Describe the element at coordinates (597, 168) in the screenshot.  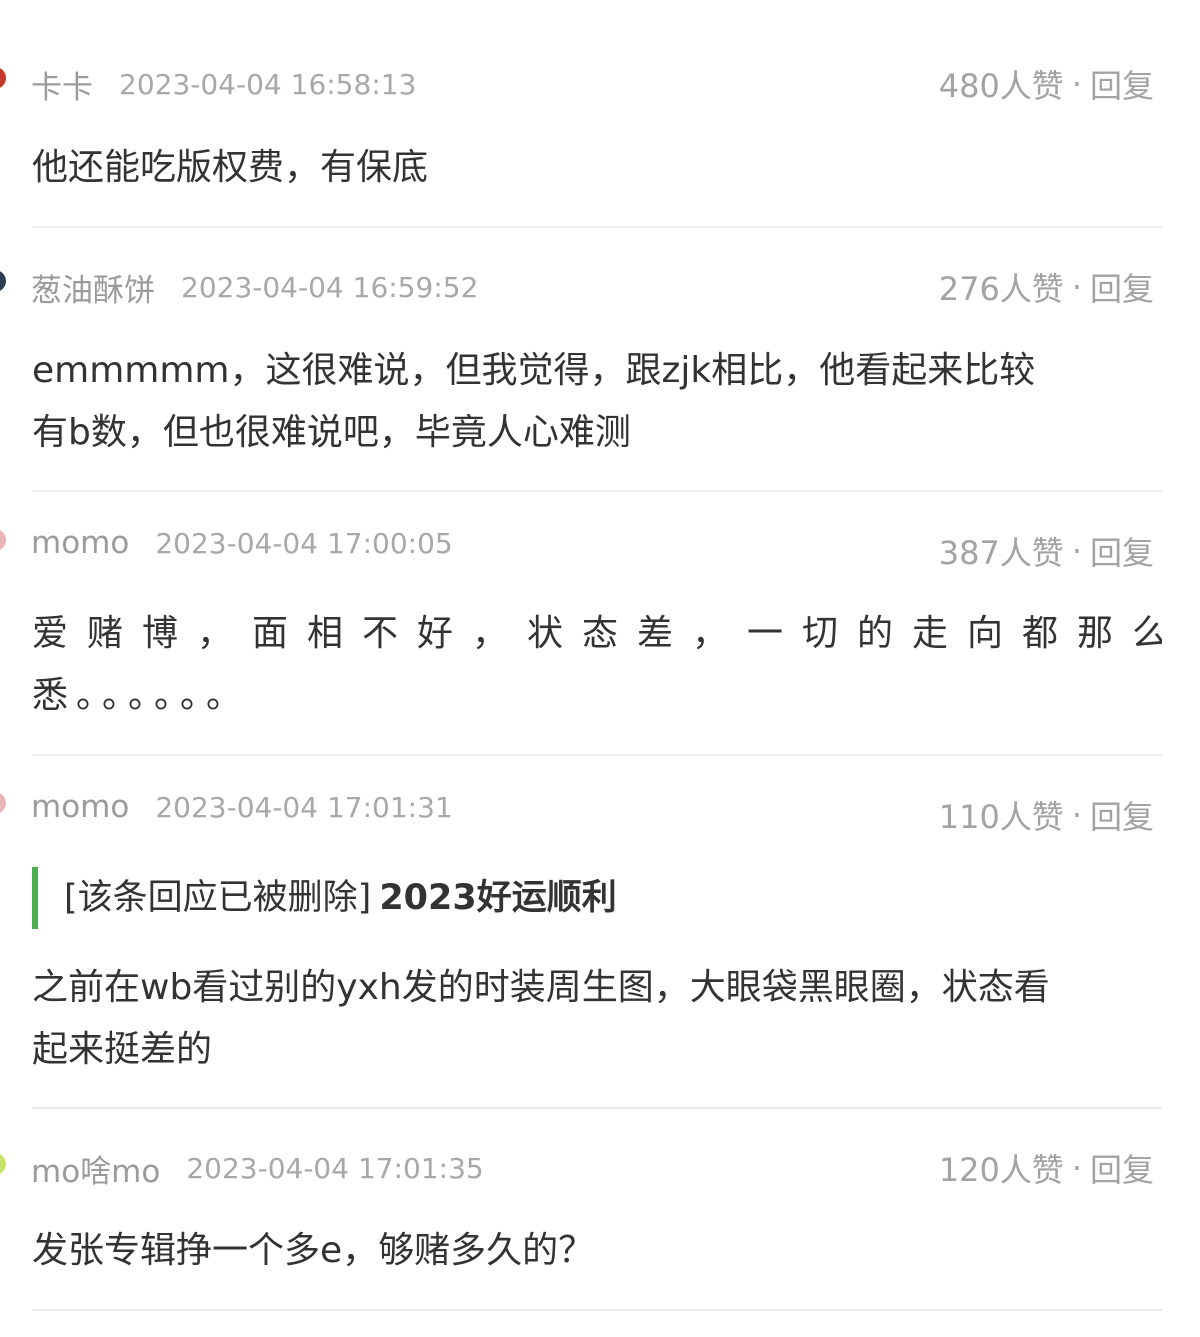
I see `comment-body: 他还能吃版权费，有保底` at that location.